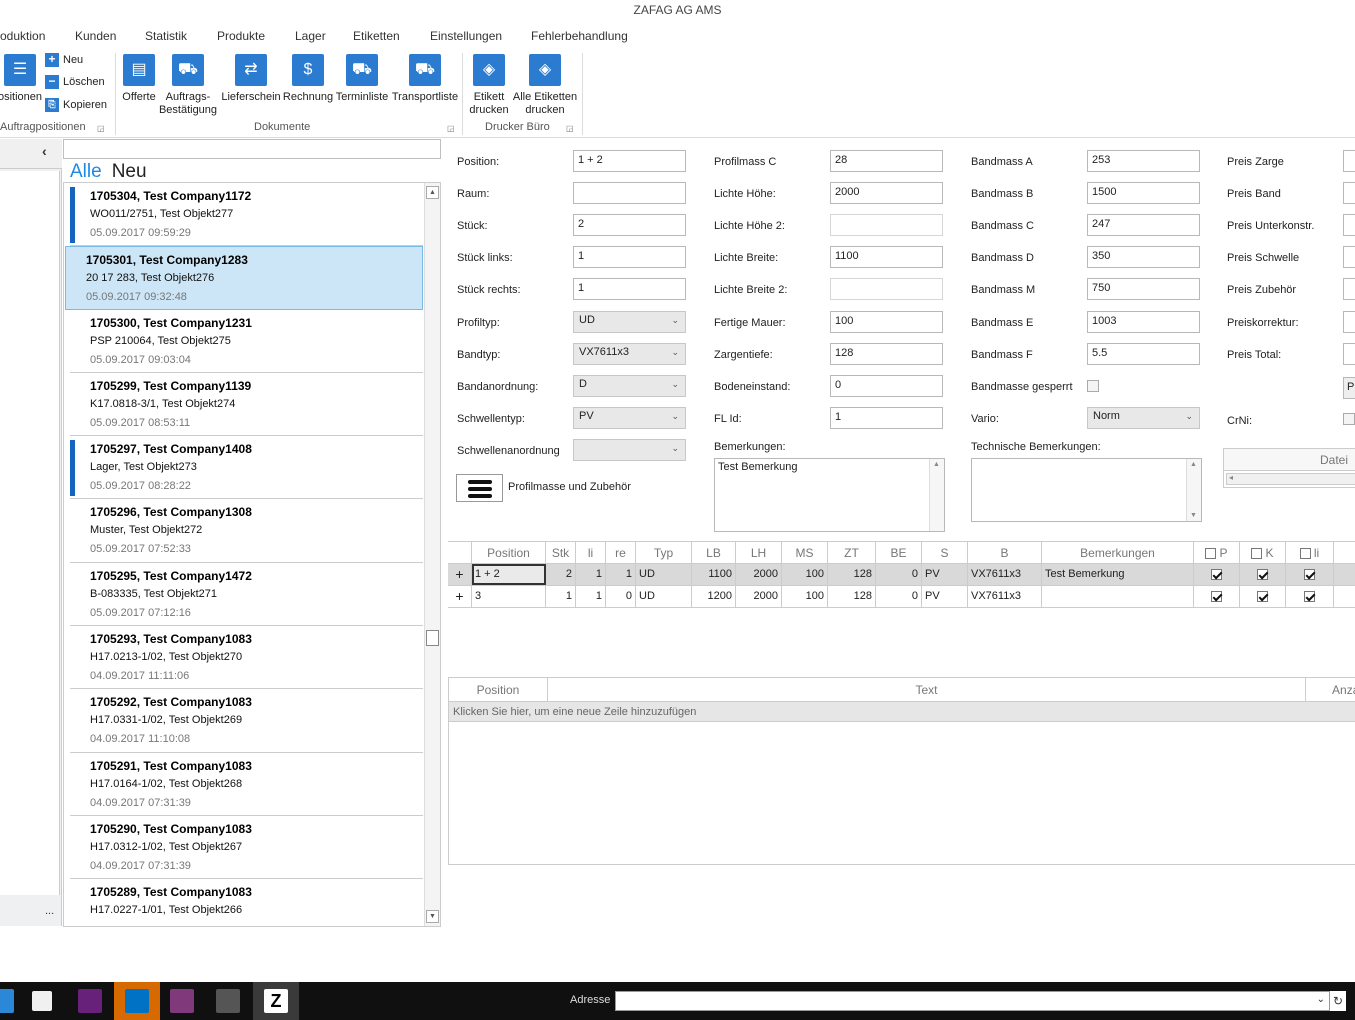 The width and height of the screenshot is (1355, 1020). Describe the element at coordinates (310, 36) in the screenshot. I see `menu-lager: Lager` at that location.